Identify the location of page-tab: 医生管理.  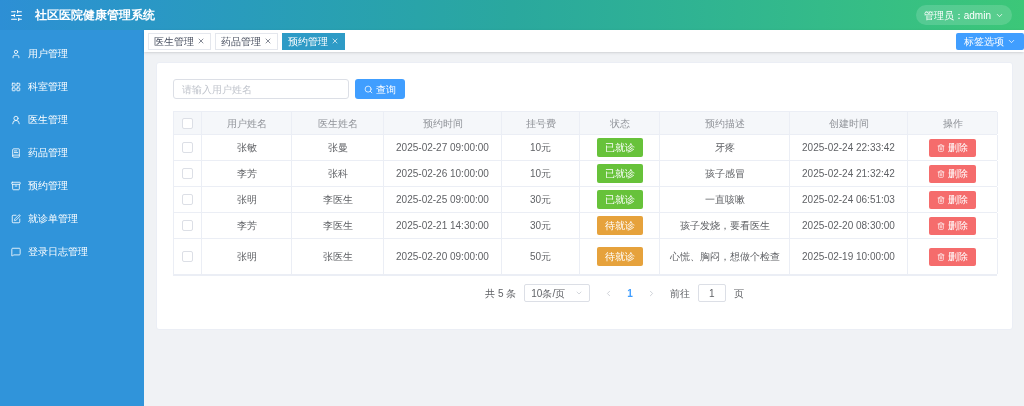
(179, 41).